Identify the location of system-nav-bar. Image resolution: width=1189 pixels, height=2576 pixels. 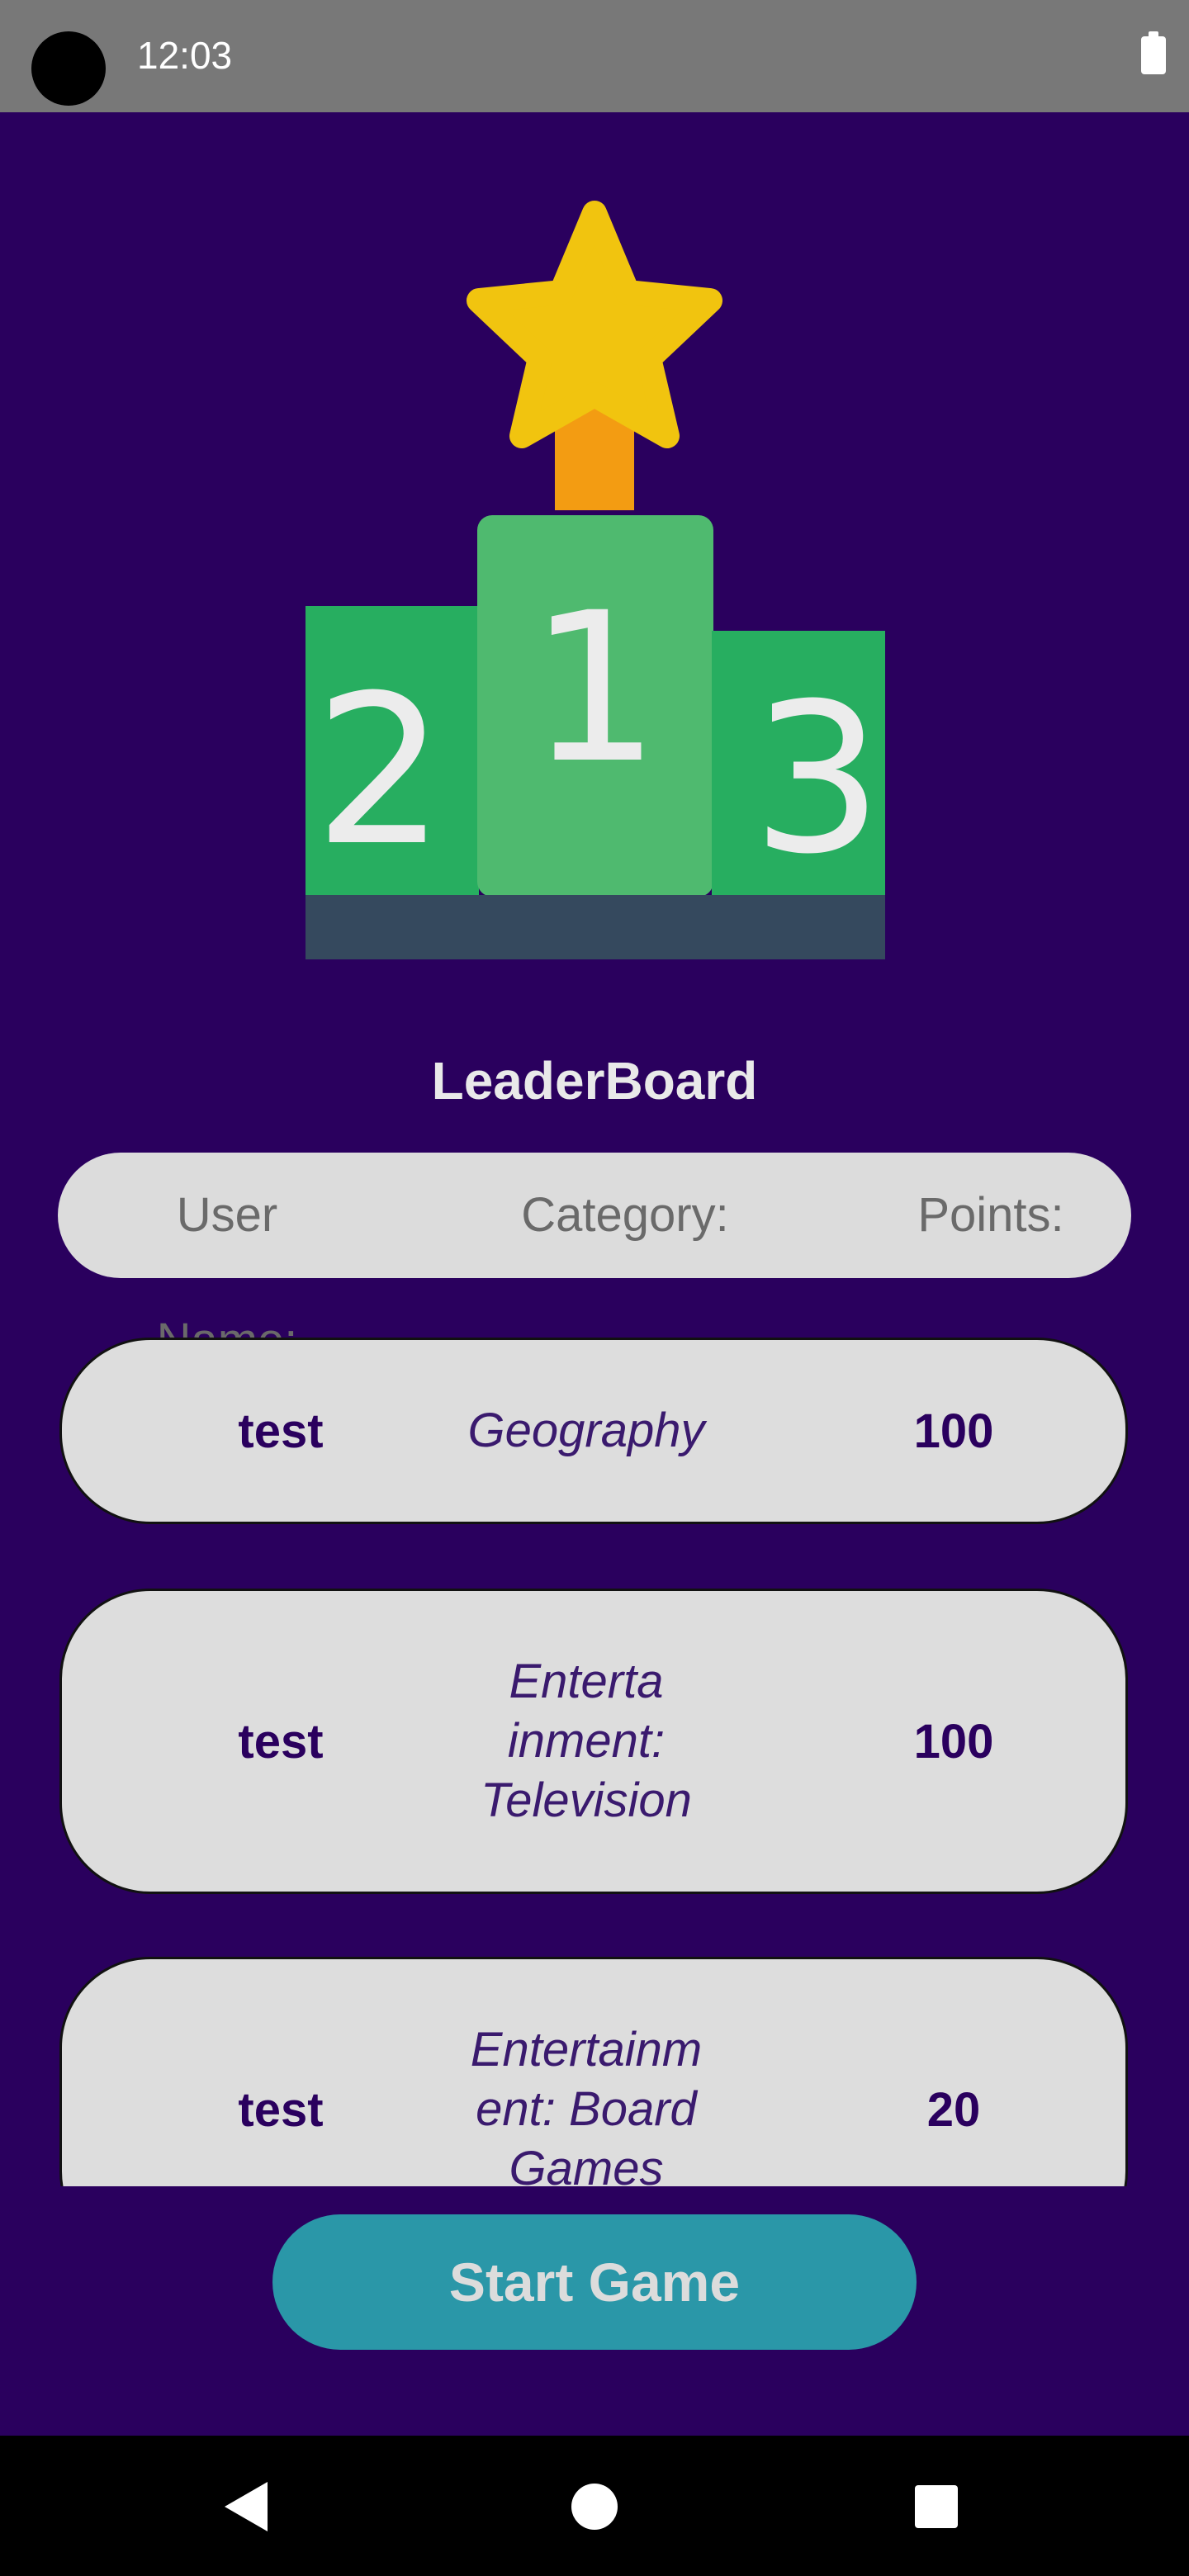
(594, 2506).